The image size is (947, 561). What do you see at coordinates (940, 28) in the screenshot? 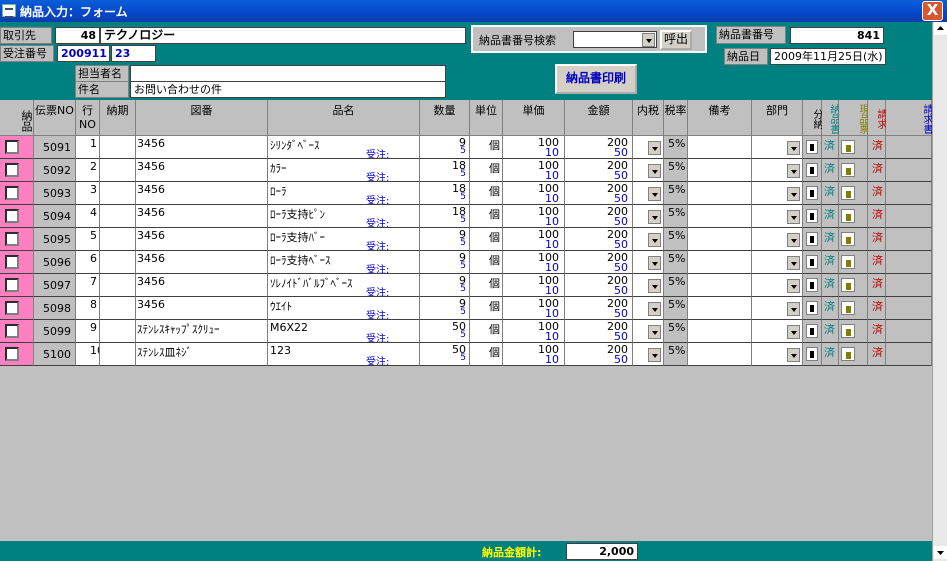
I see `scroll-up-icon` at bounding box center [940, 28].